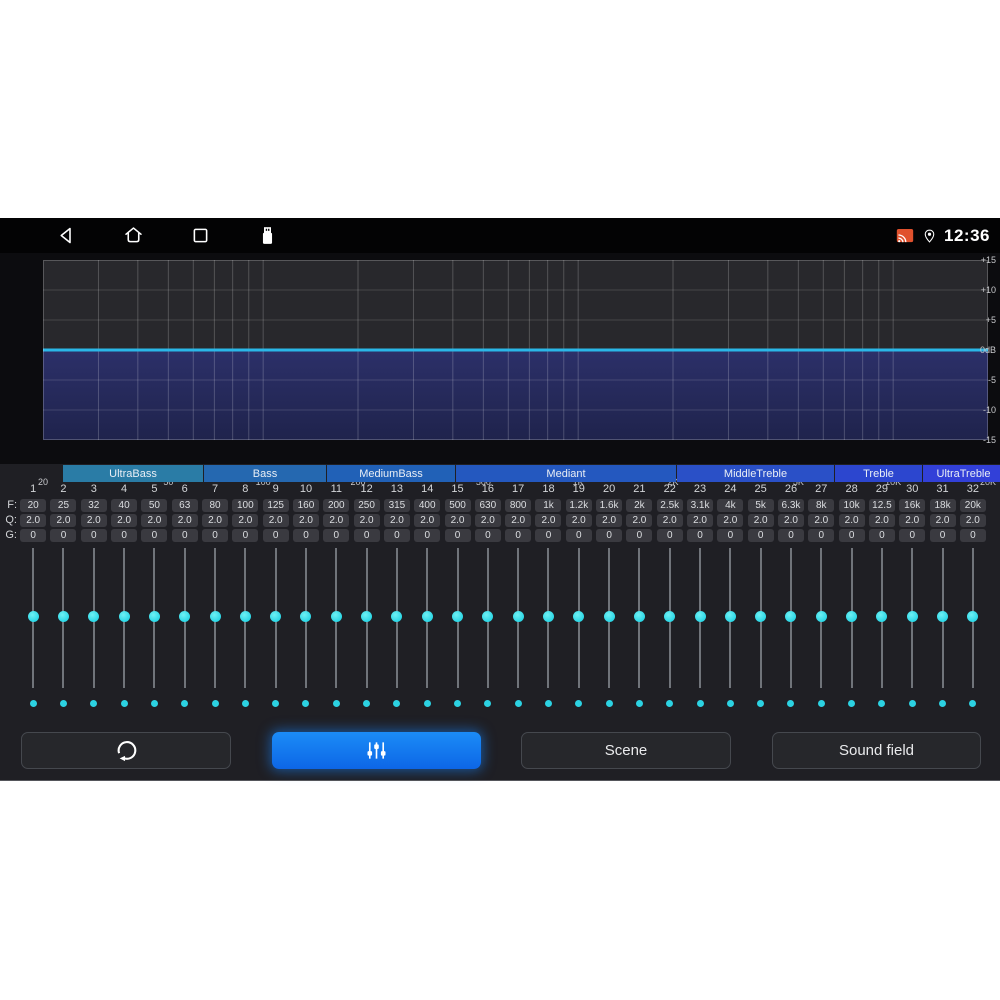 The width and height of the screenshot is (1000, 1000). I want to click on value-chip: 160, so click(305, 505).